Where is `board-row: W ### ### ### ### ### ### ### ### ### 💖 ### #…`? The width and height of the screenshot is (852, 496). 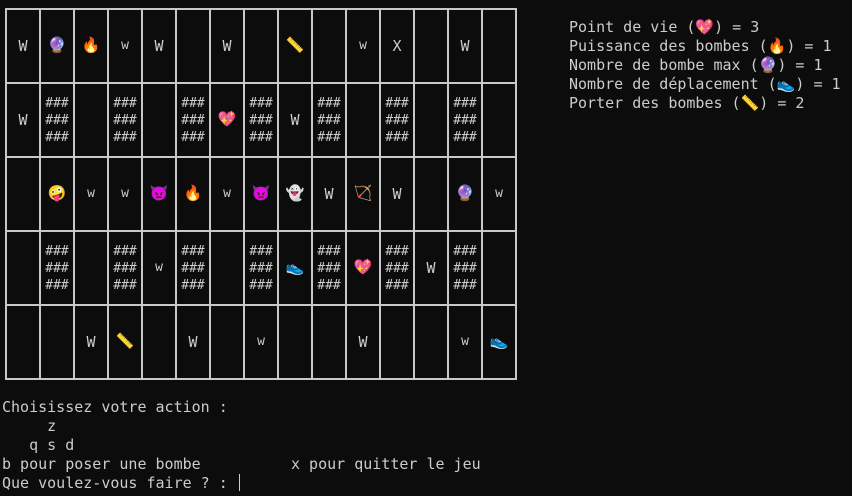 board-row: W ### ### ### ### ### ### ### ### ### 💖 ### #… is located at coordinates (261, 120).